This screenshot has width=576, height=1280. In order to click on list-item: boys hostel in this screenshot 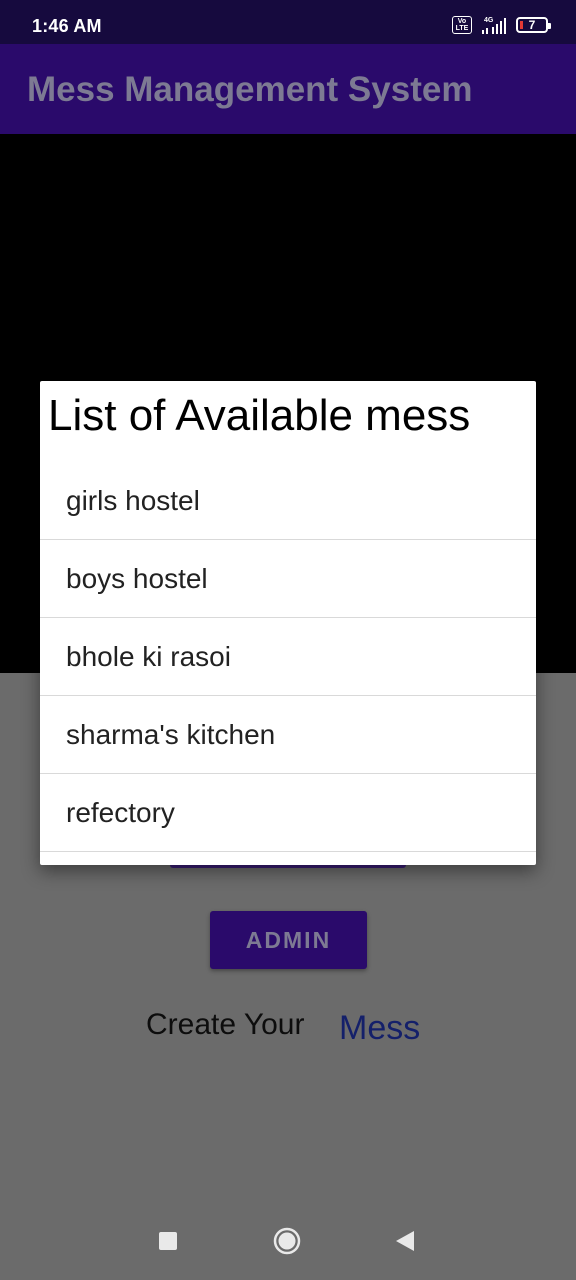, I will do `click(288, 579)`.